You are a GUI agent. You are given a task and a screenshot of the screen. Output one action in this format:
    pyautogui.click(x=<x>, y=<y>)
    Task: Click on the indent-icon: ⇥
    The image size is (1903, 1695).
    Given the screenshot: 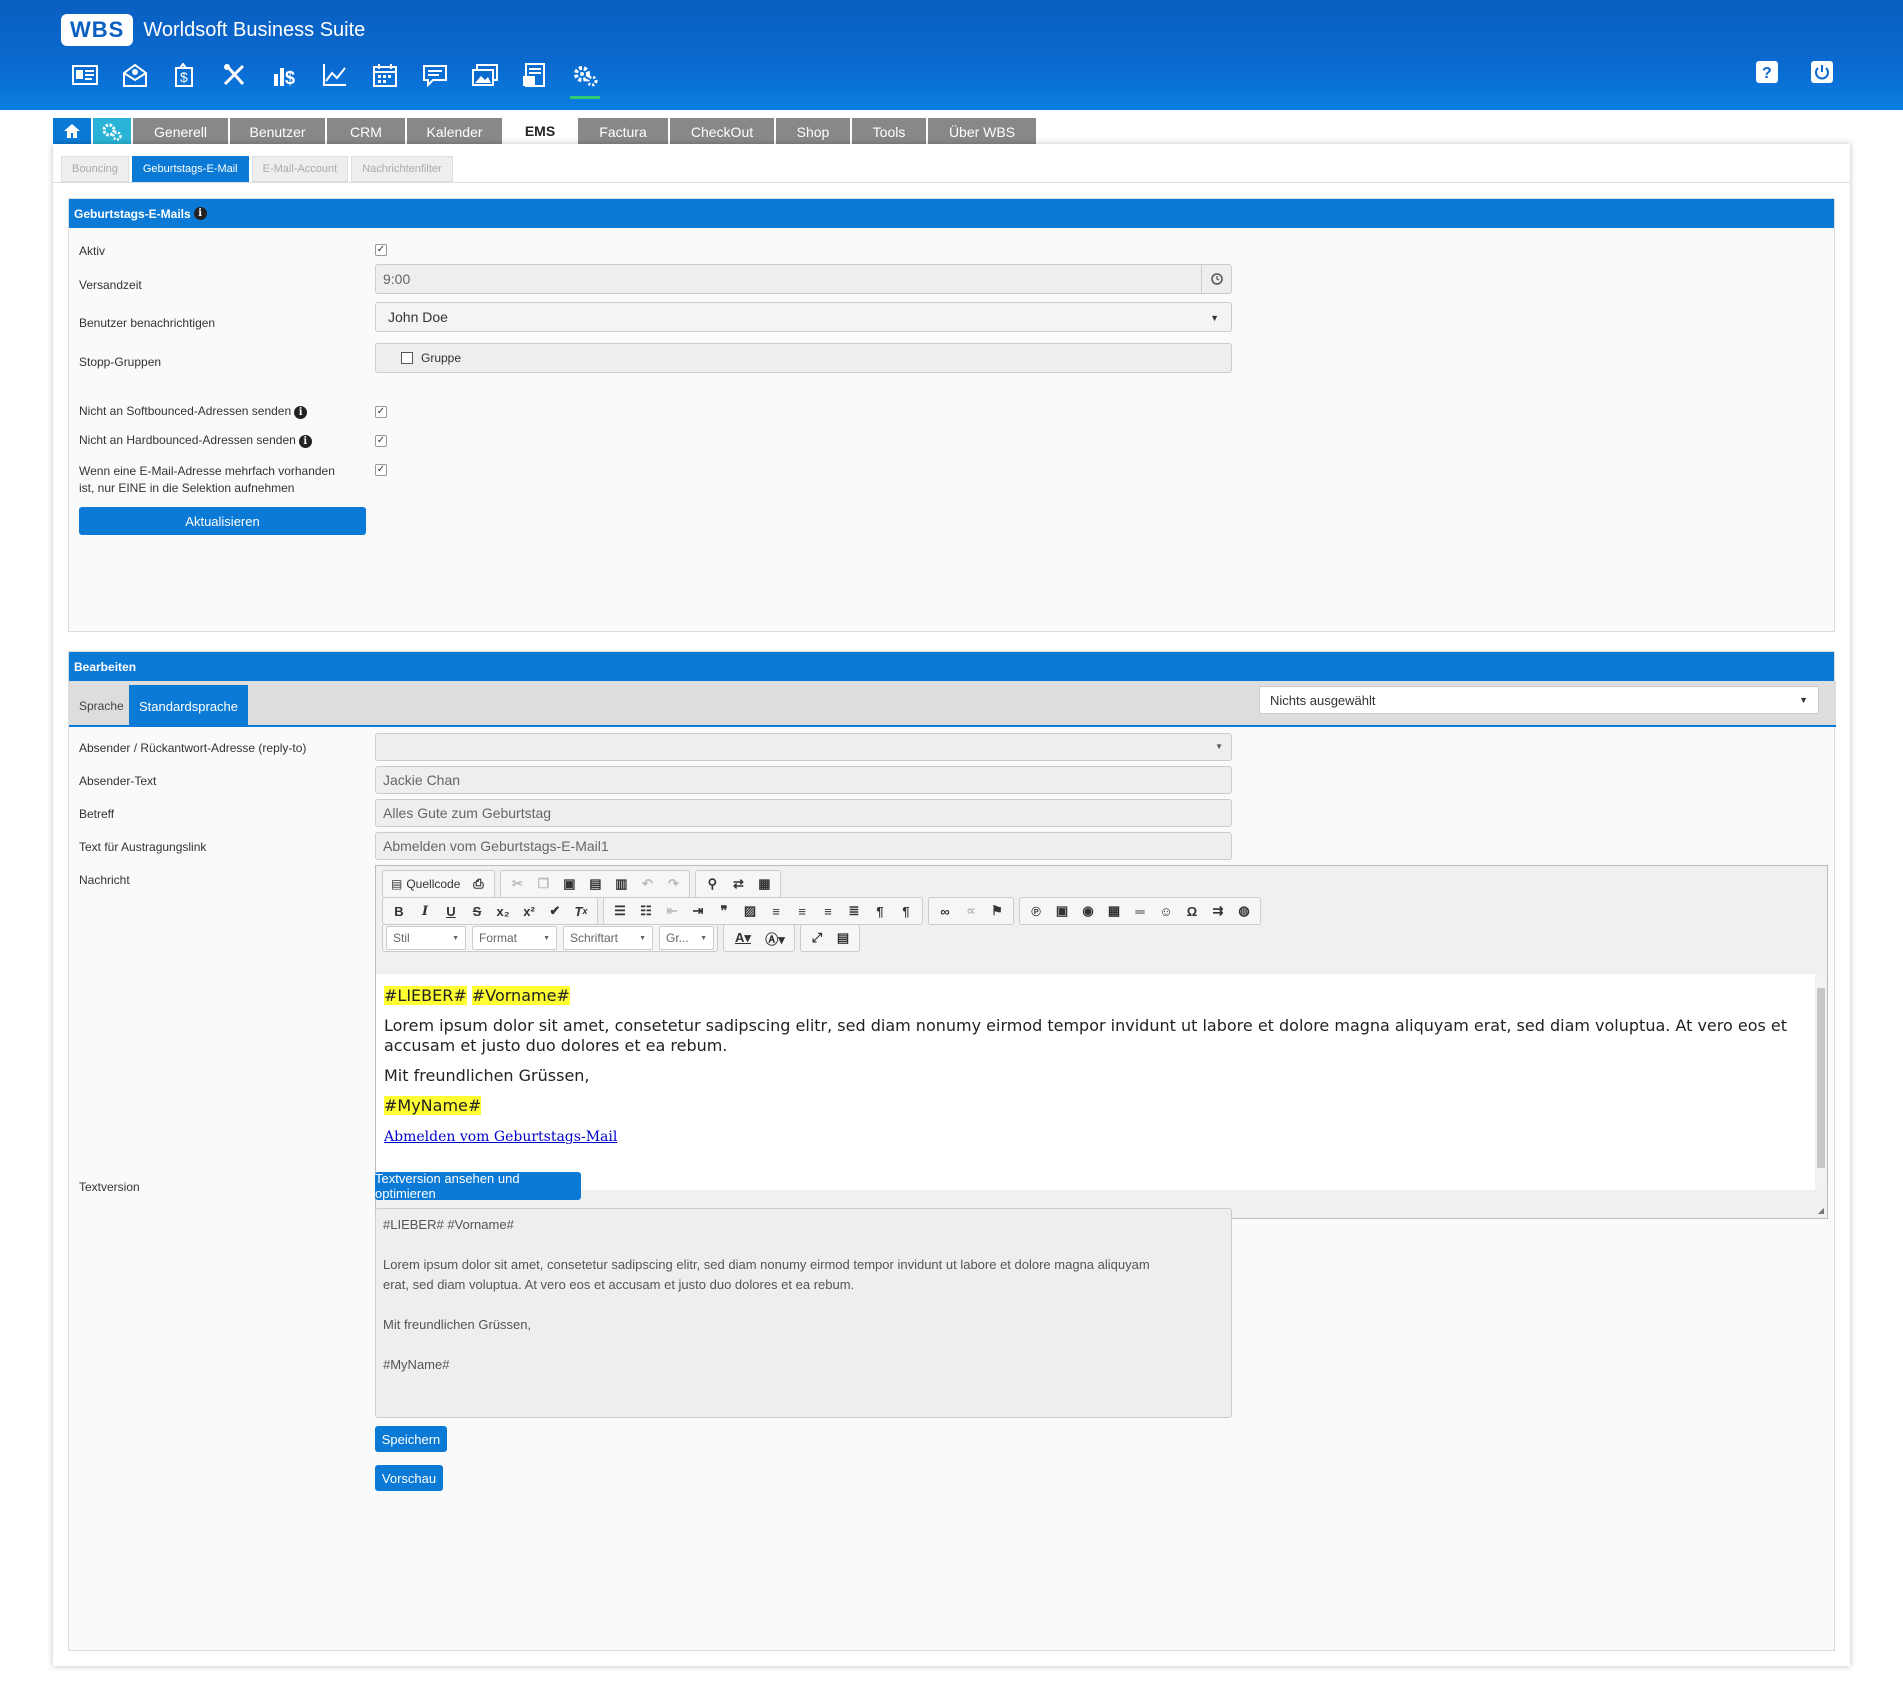 What is the action you would take?
    pyautogui.click(x=698, y=911)
    